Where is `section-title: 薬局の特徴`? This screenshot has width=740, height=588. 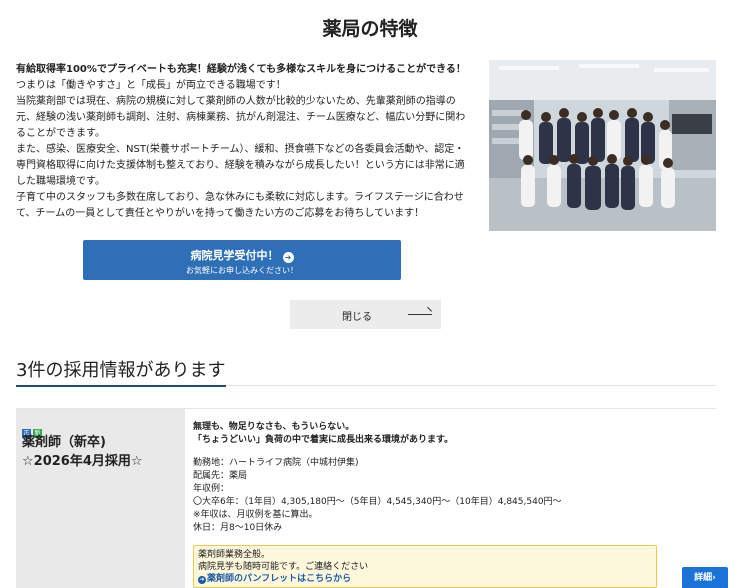 section-title: 薬局の特徴 is located at coordinates (370, 29).